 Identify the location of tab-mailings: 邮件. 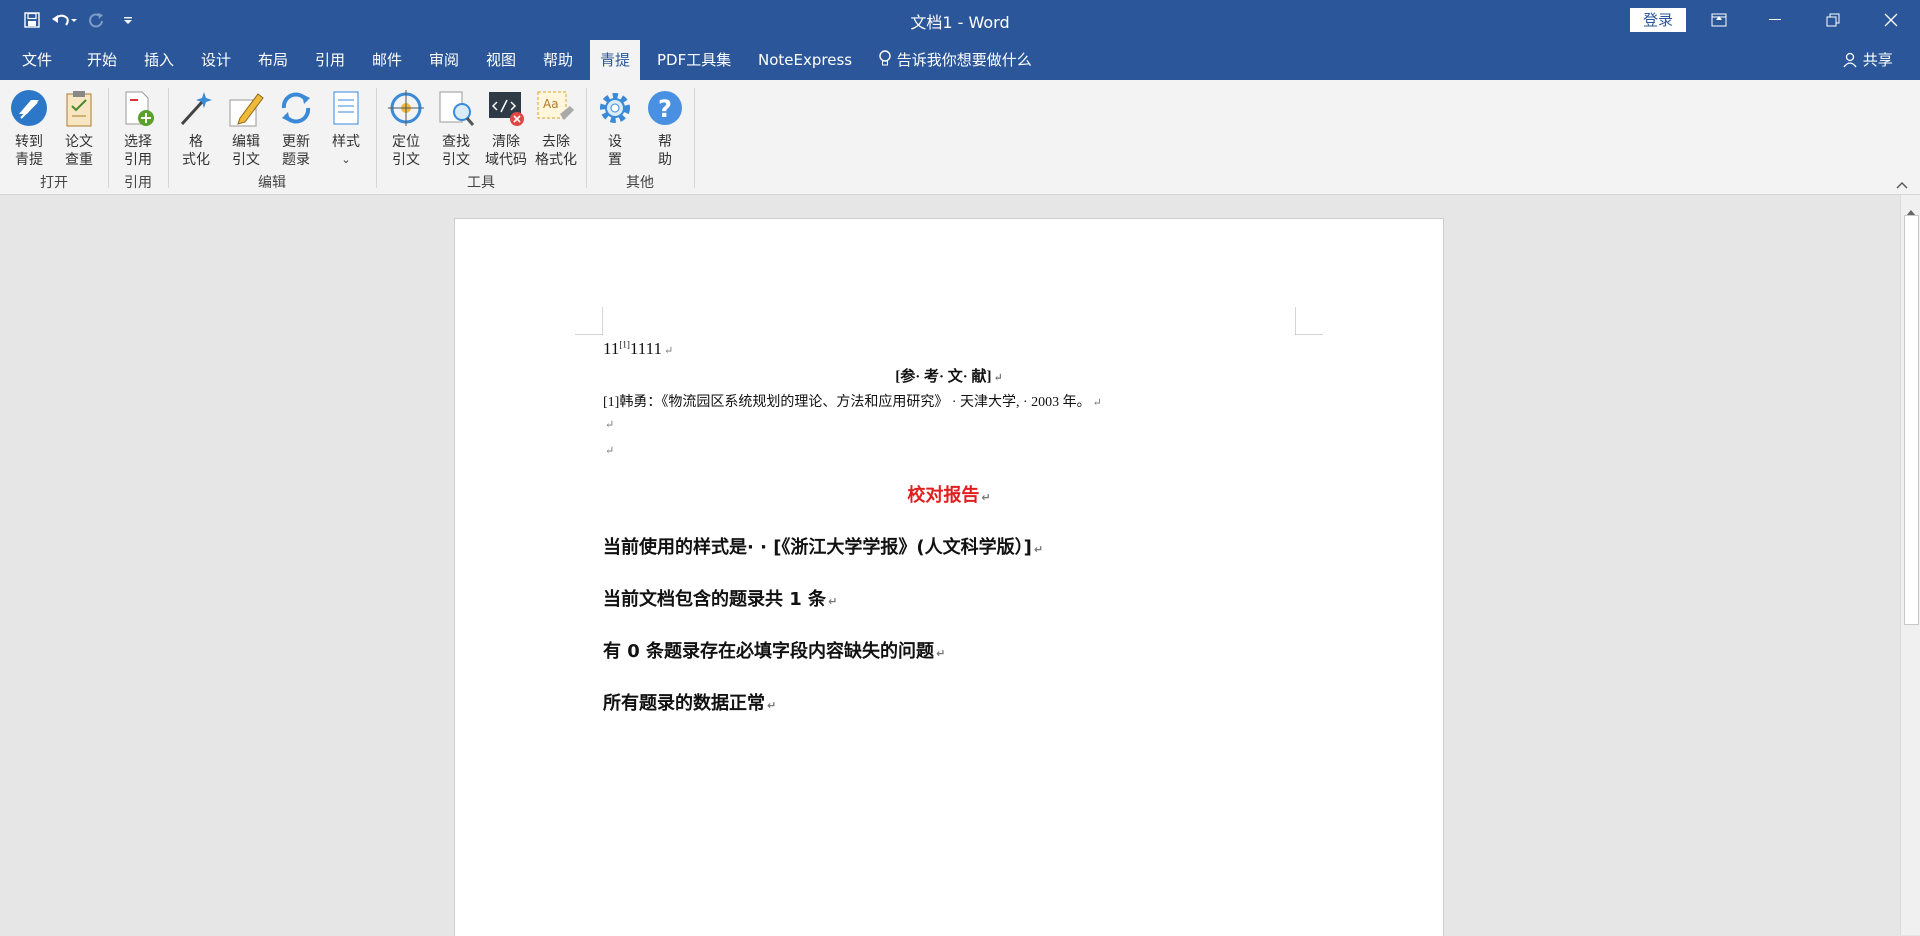
(387, 60).